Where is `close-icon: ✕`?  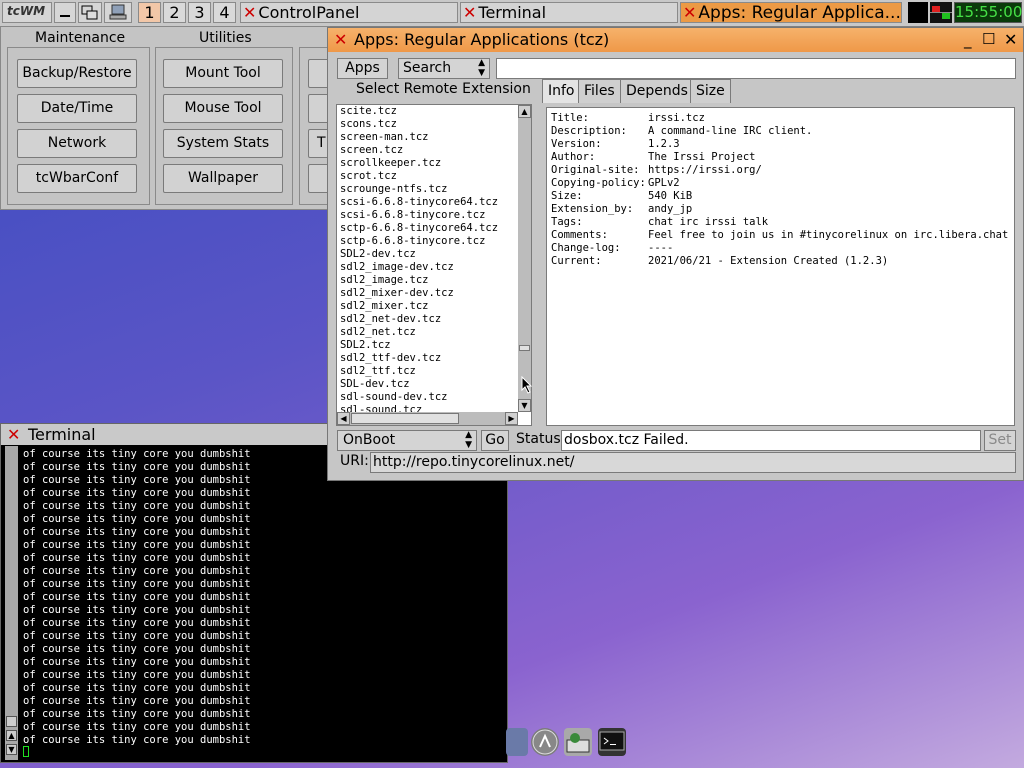 close-icon: ✕ is located at coordinates (1010, 39).